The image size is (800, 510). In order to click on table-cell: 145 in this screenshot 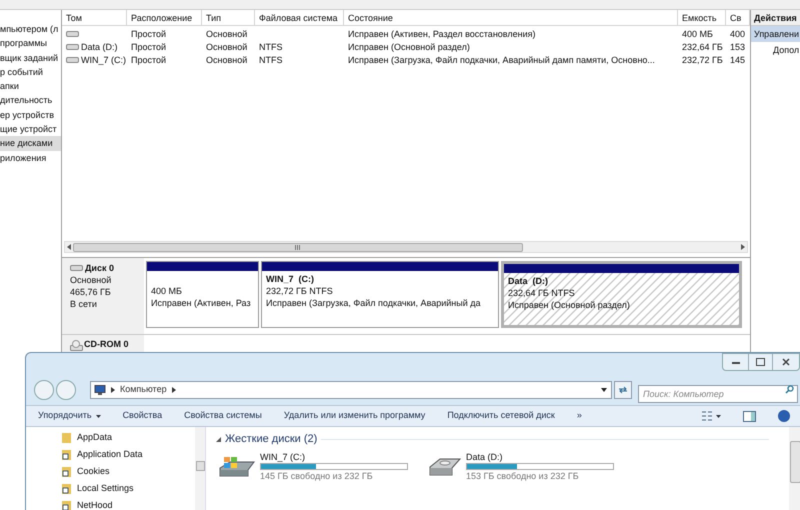, I will do `click(738, 60)`.